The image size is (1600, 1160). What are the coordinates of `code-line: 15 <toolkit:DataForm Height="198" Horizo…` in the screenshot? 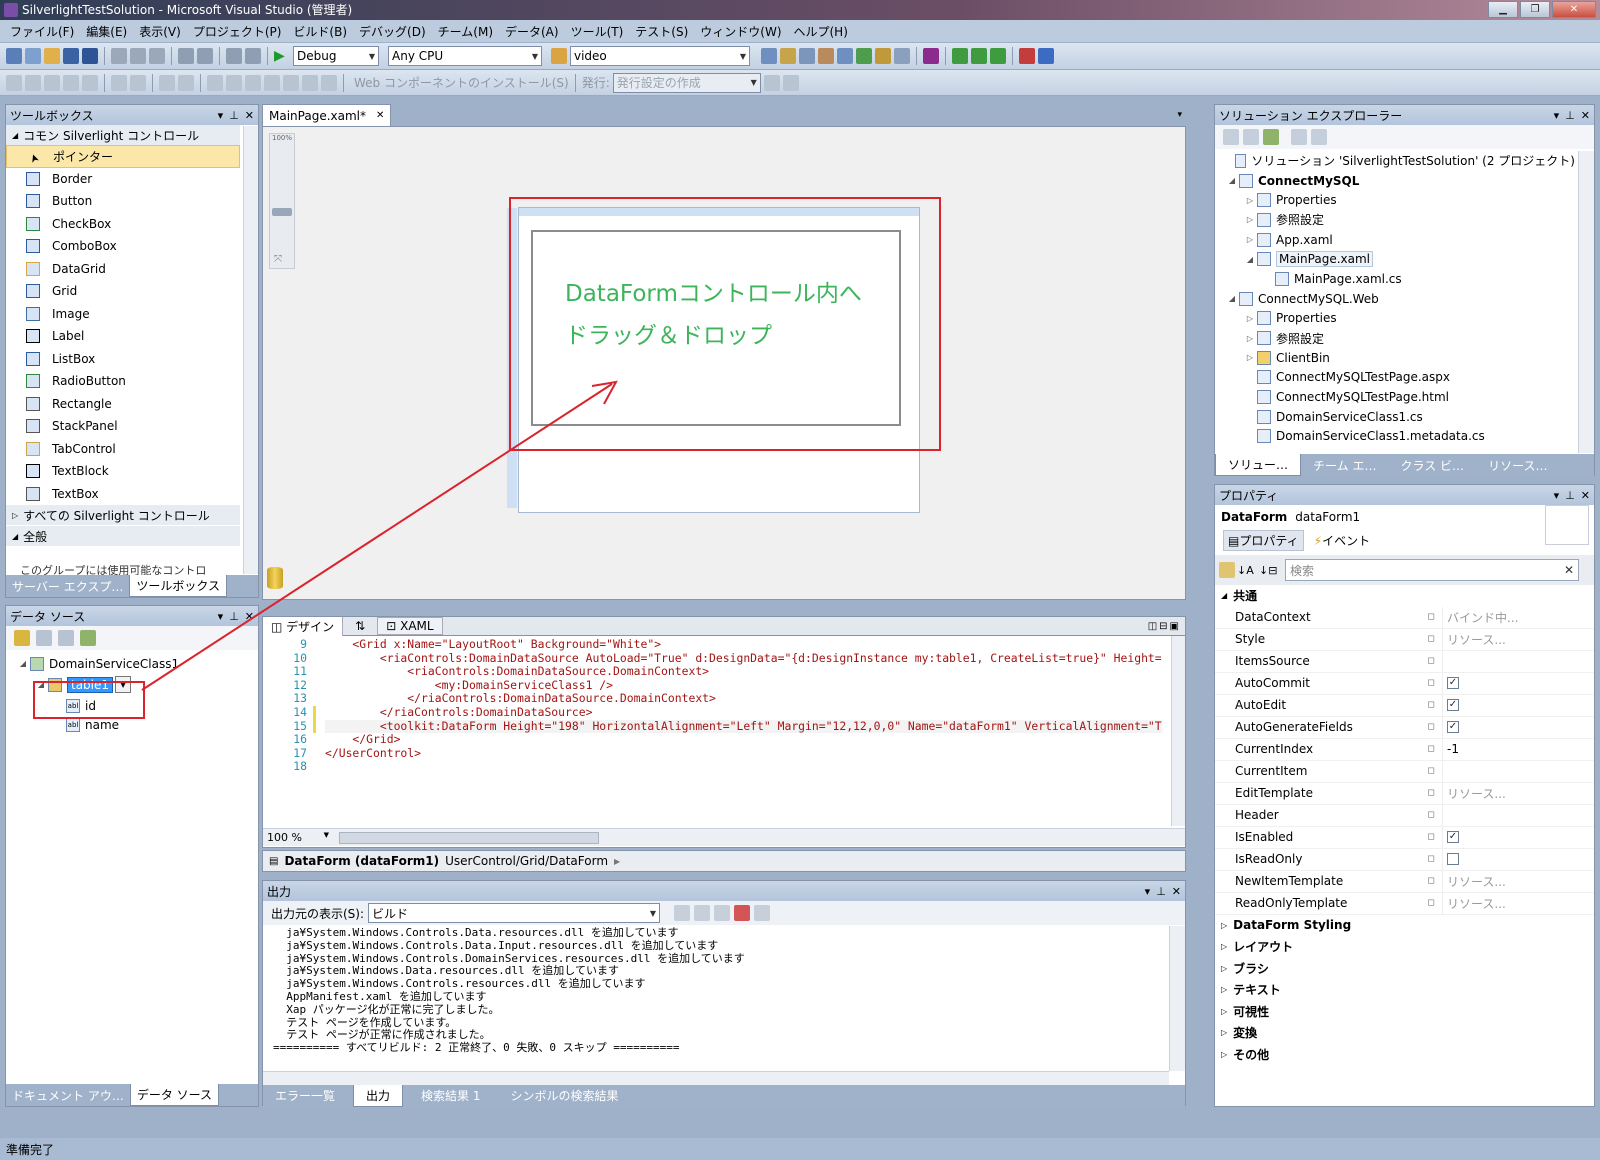 It's located at (717, 726).